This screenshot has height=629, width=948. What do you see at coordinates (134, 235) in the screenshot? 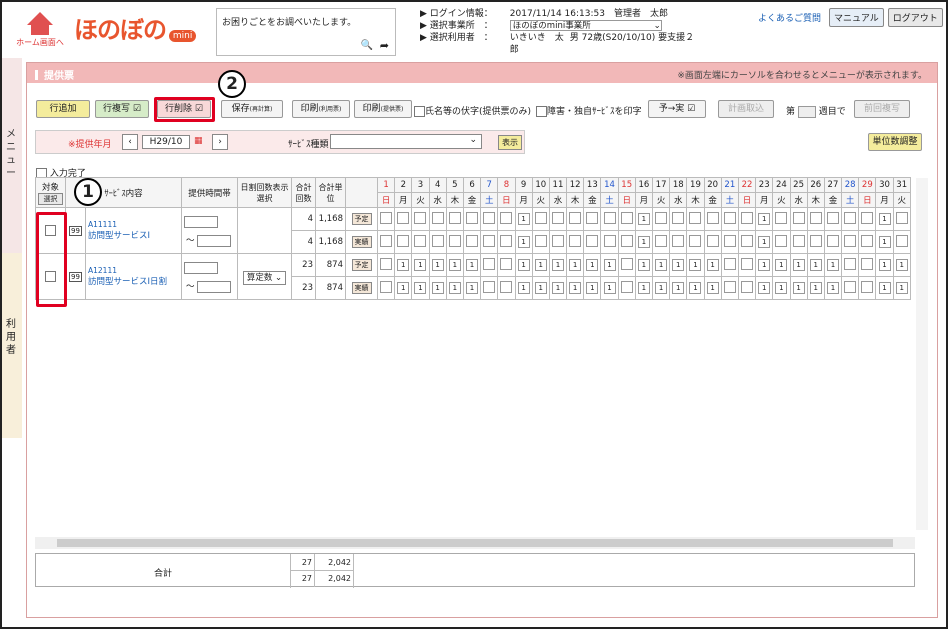
I see `service-name: 訪問型サービスⅠ` at bounding box center [134, 235].